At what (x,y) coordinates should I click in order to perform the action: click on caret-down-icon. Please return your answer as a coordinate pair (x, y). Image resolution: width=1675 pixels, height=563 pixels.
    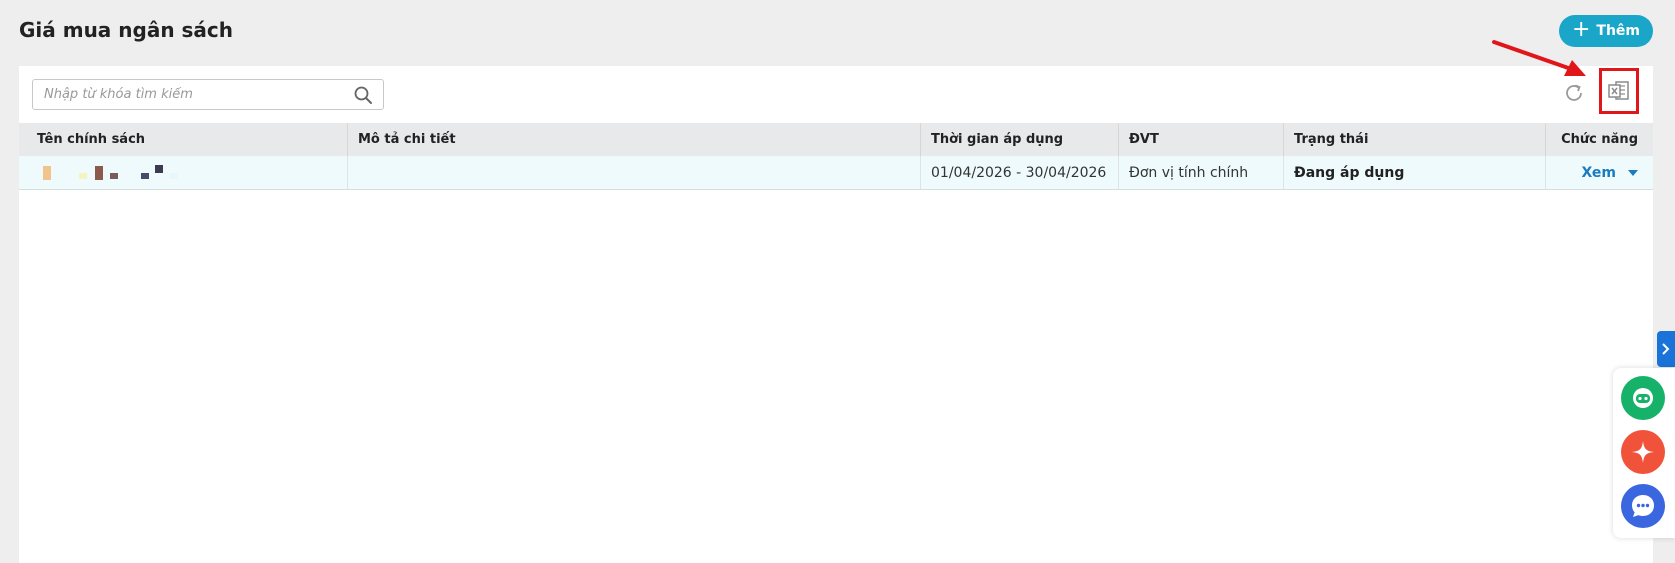
    Looking at the image, I should click on (1633, 172).